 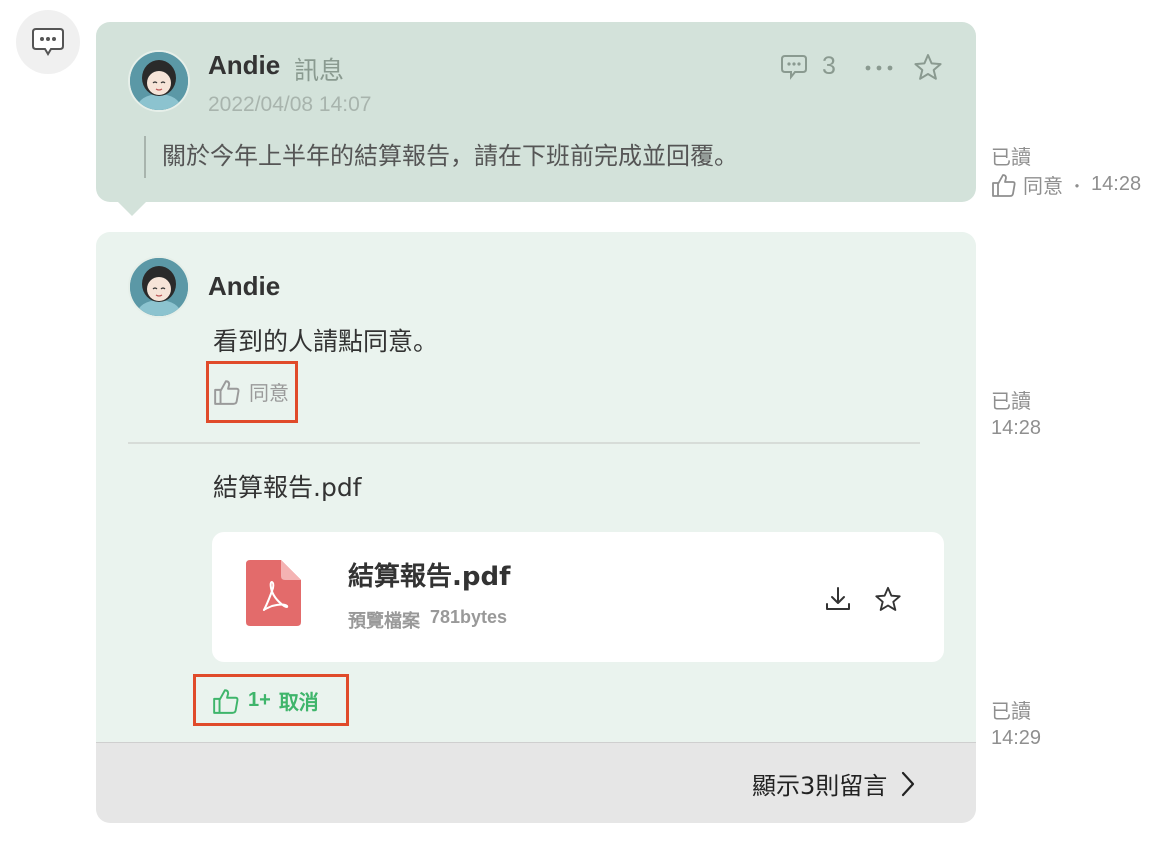 I want to click on attachment-message: 結算報告.pdf, so click(x=287, y=487).